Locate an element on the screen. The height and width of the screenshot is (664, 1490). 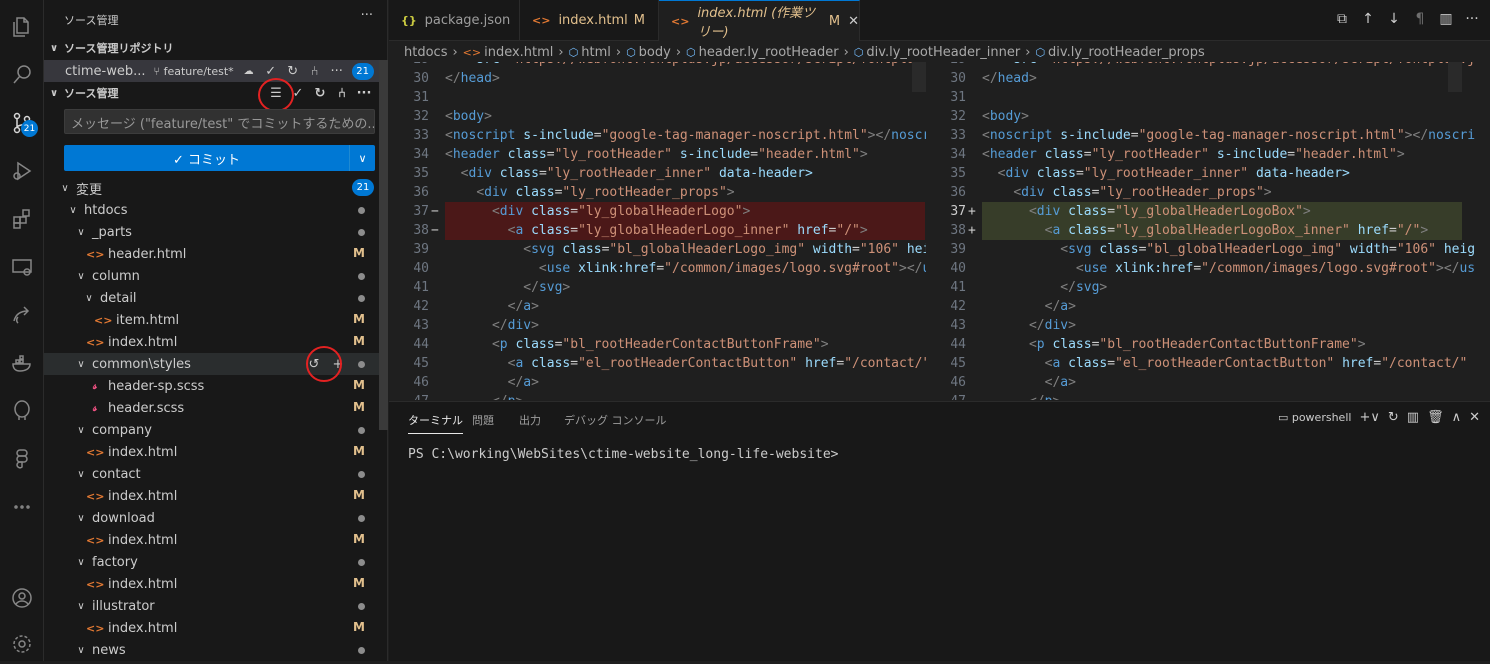
figma-icon is located at coordinates (22, 459).